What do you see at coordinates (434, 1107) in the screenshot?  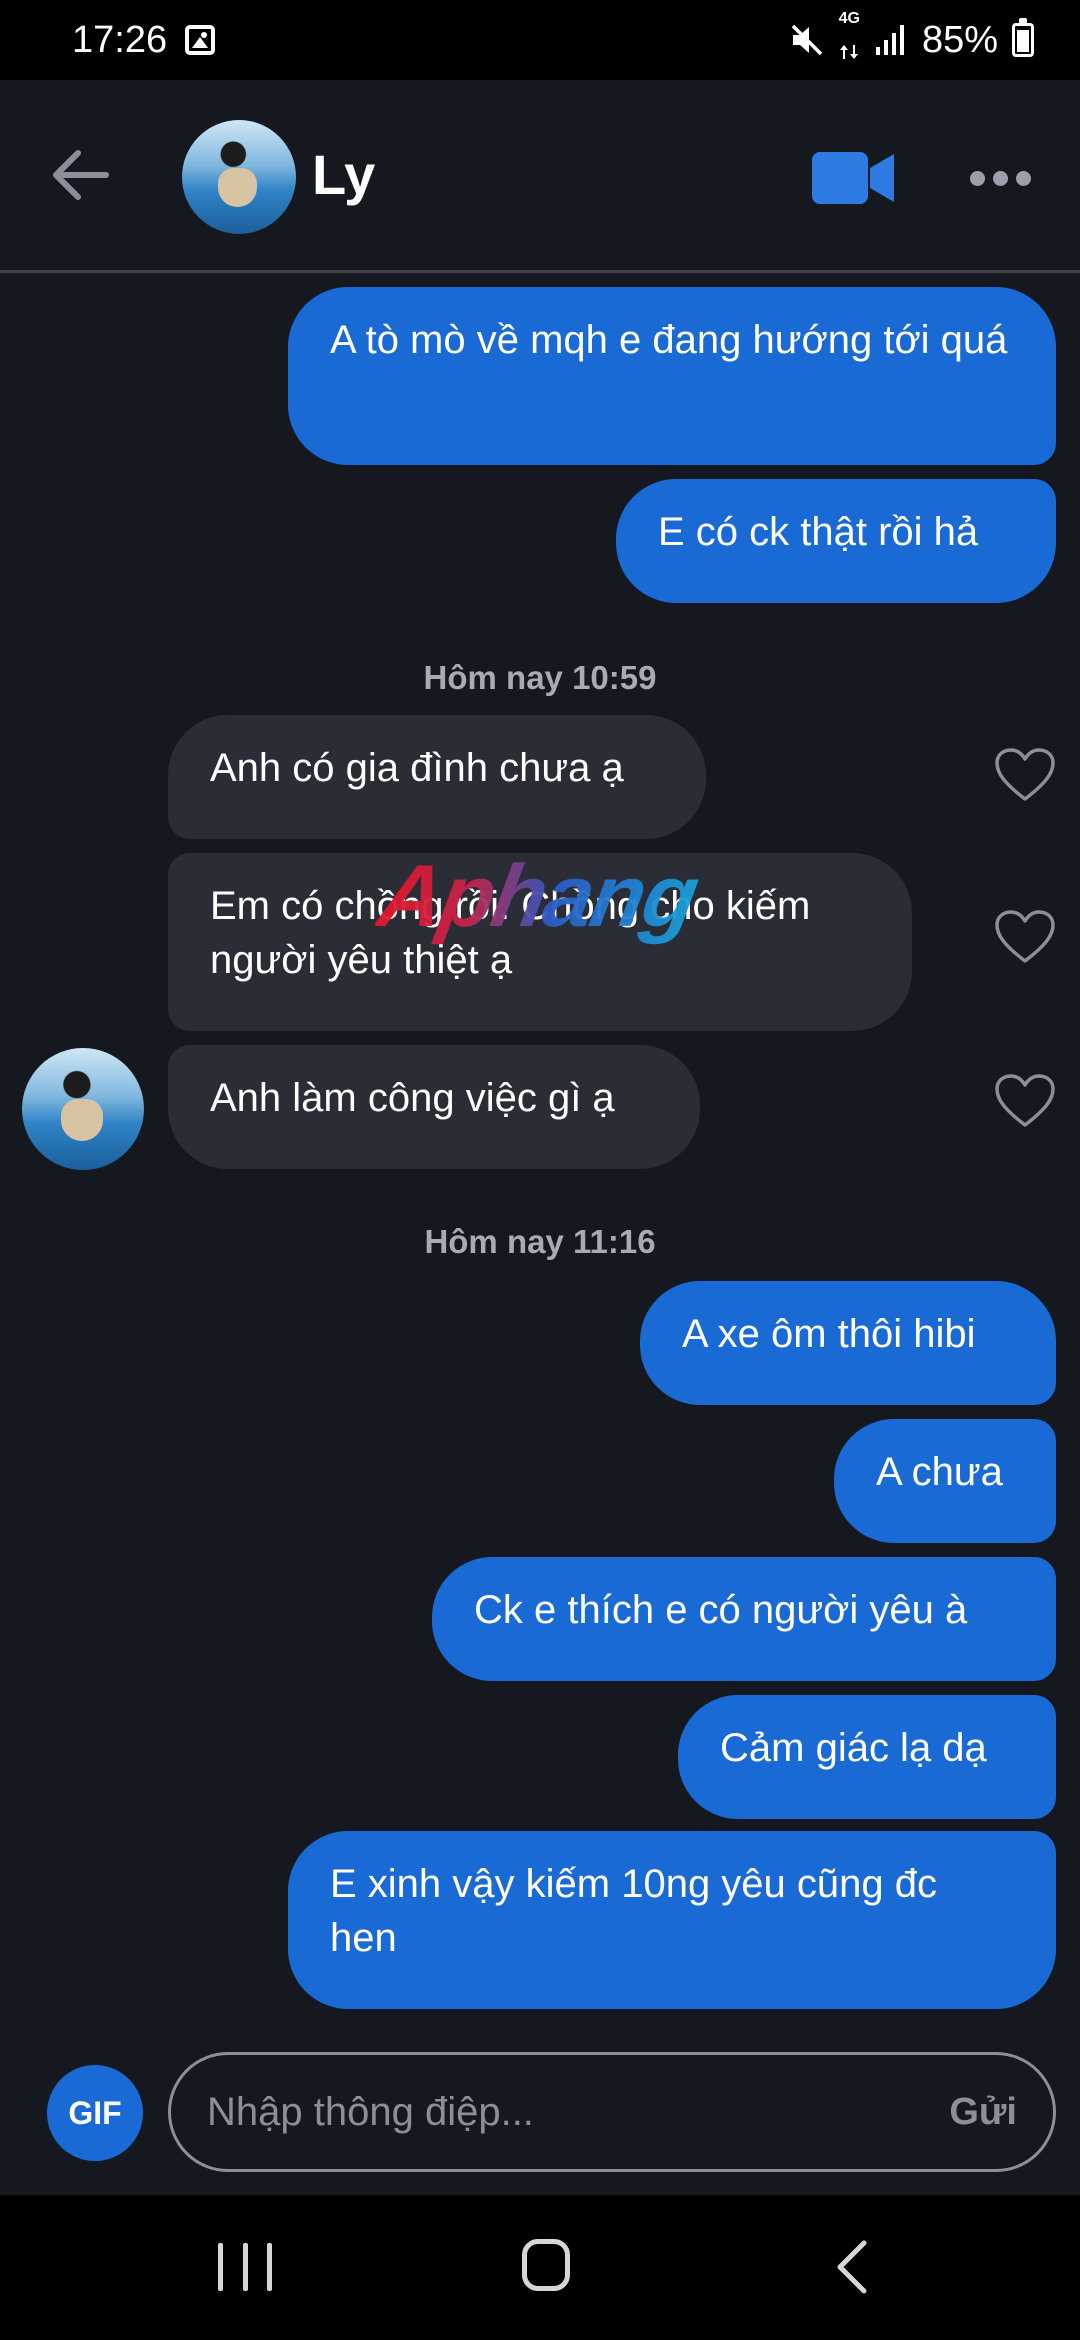 I see `incoming-message: Anh làm công việc gì ạ` at bounding box center [434, 1107].